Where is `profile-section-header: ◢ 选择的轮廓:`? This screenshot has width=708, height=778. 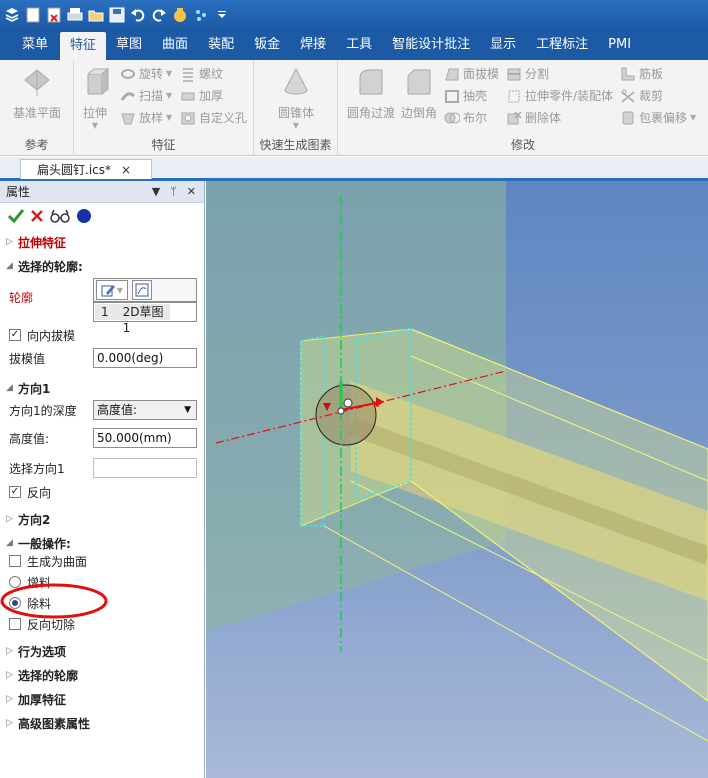
profile-section-header: ◢ 选择的轮廓: is located at coordinates (102, 266).